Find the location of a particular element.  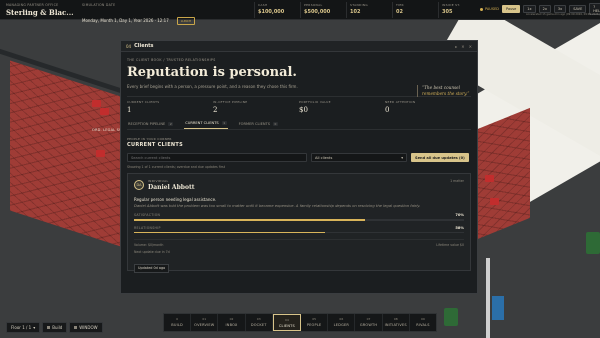

window-mode-button: WINDOW is located at coordinates (86, 327).